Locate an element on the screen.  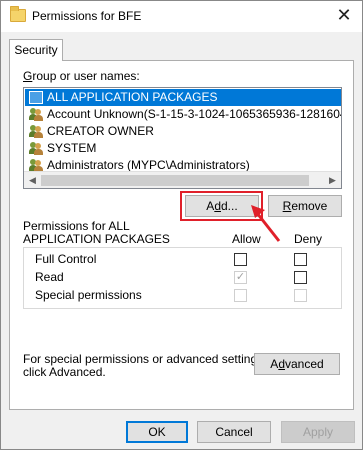
group-label-accel: G is located at coordinates (28, 76).